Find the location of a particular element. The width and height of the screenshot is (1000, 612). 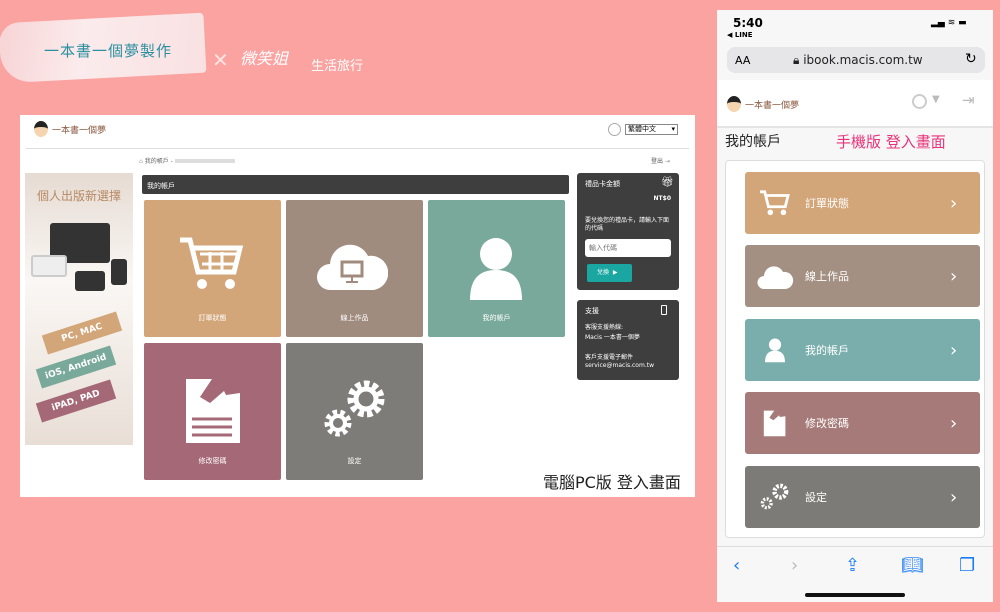

back-icon: ‹ is located at coordinates (736, 565).